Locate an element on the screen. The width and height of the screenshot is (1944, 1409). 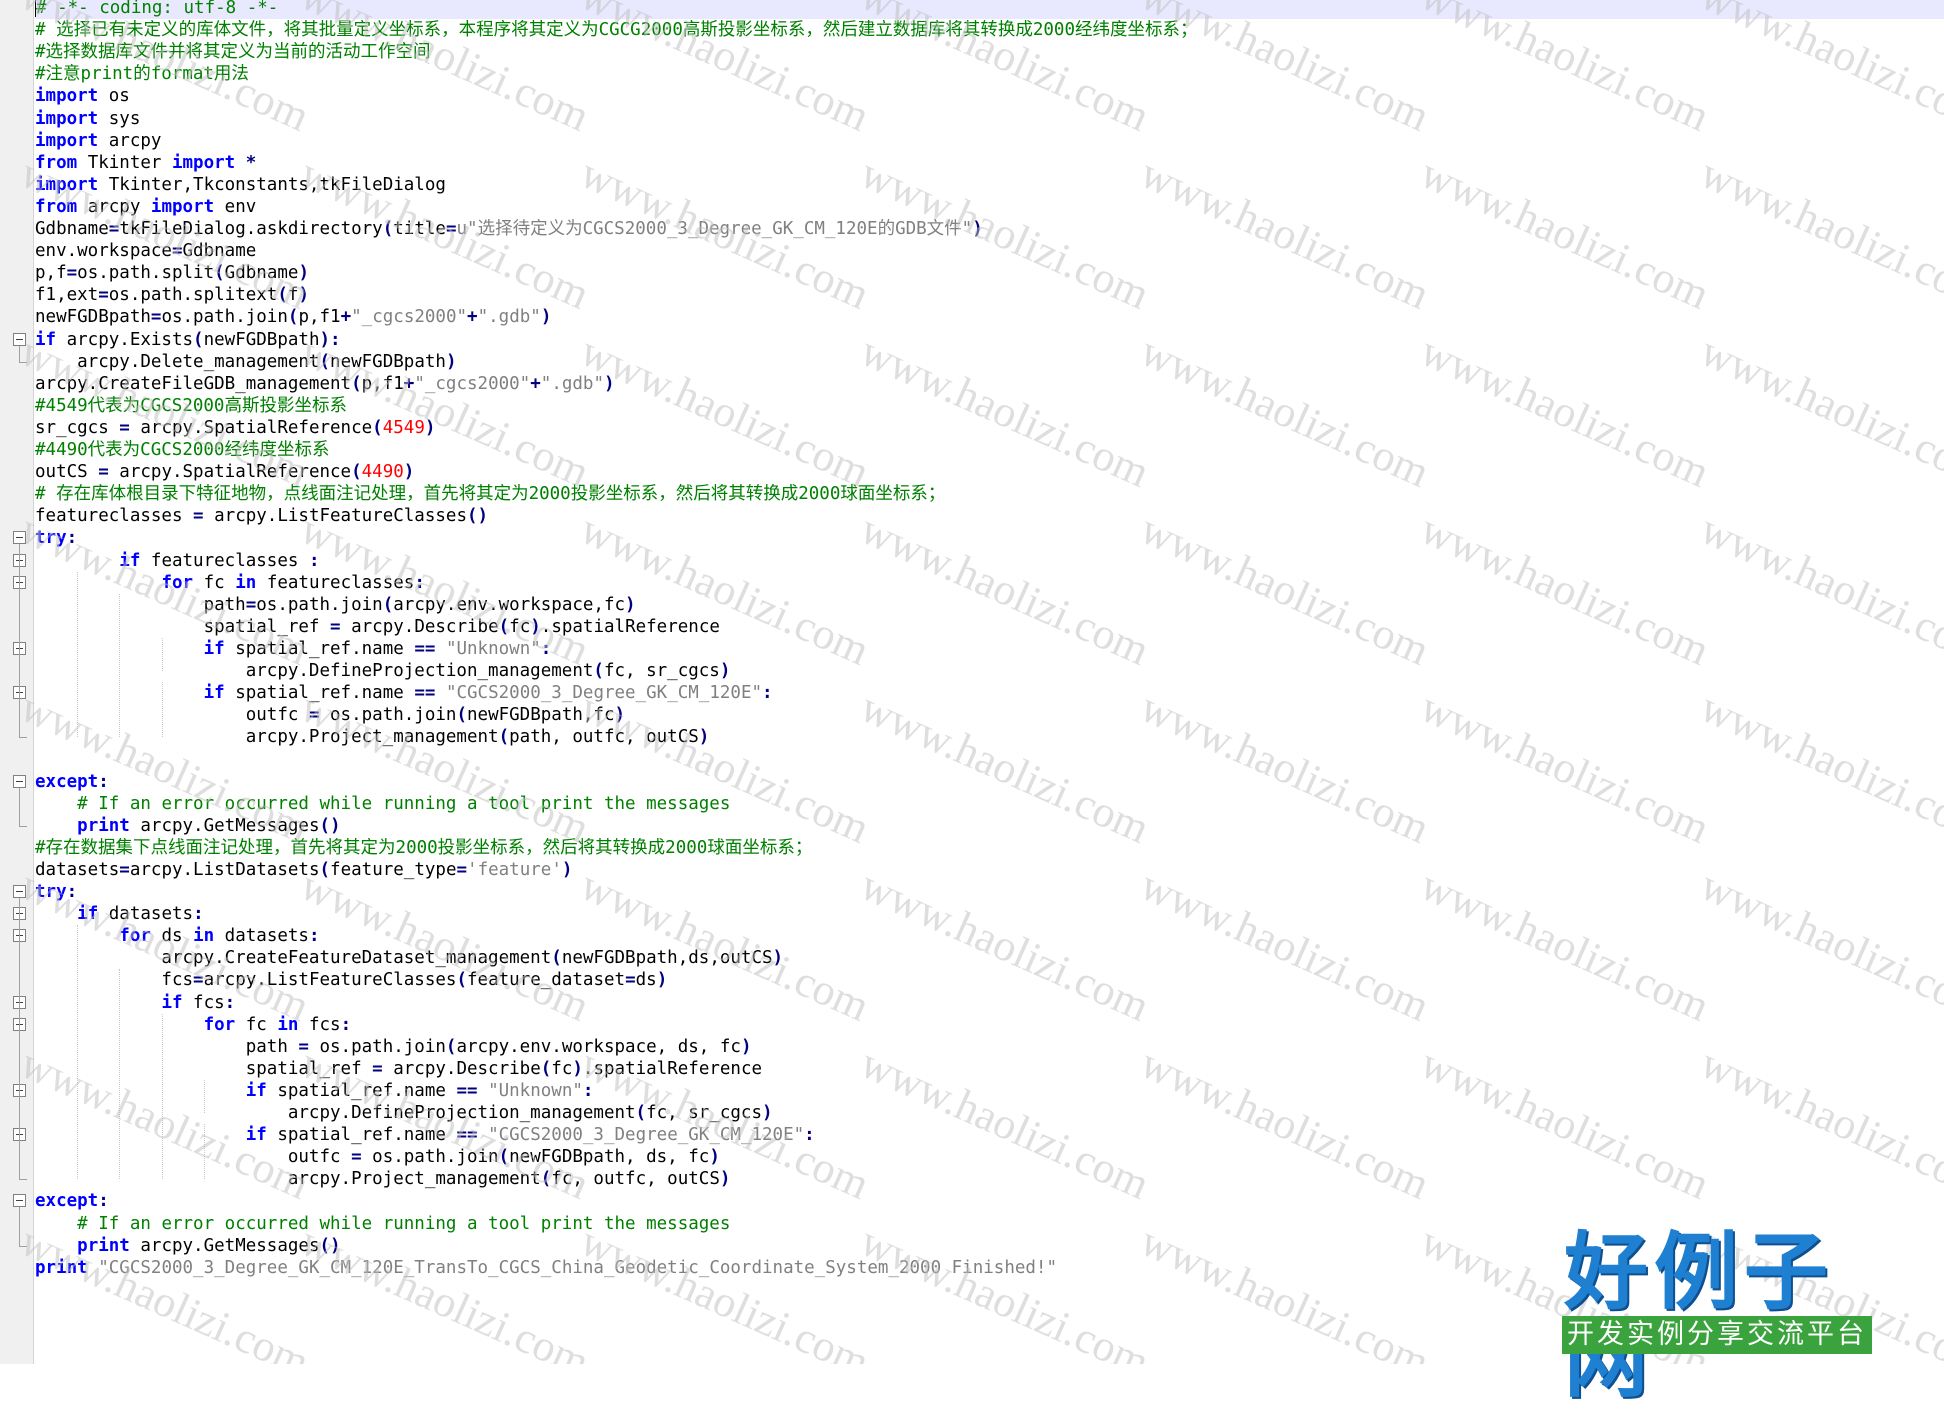
code-line: #4549代表为CGCS2000高斯投影坐标系 is located at coordinates (191, 406).